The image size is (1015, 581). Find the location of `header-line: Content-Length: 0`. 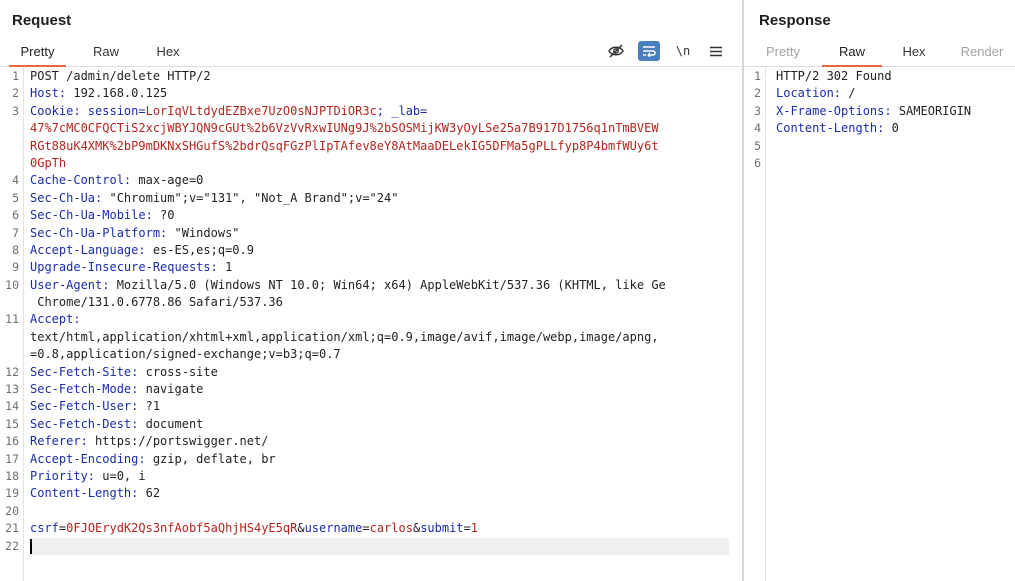

header-line: Content-Length: 0 is located at coordinates (893, 128).